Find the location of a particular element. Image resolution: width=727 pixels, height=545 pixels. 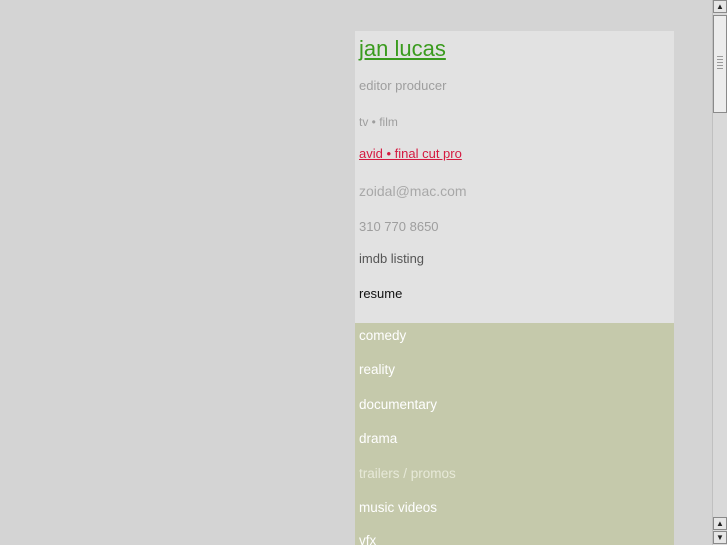

grip-icon is located at coordinates (720, 63).